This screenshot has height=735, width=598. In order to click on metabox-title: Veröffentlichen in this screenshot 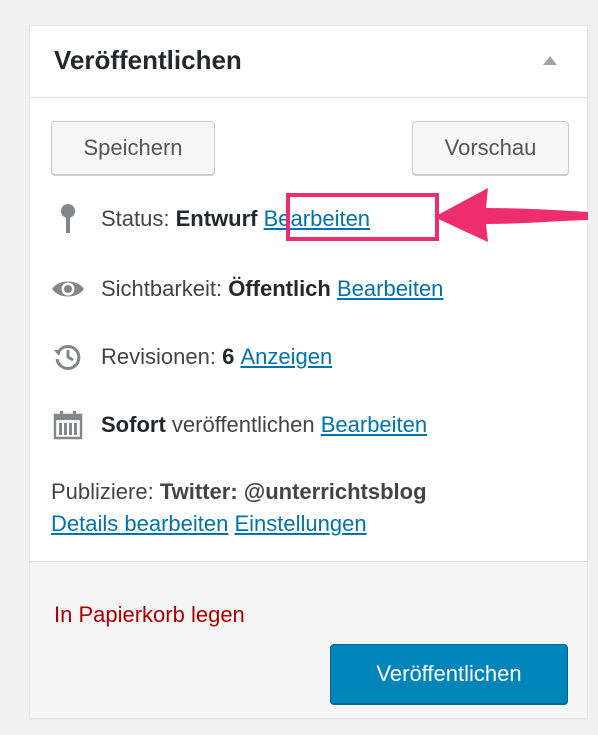, I will do `click(148, 60)`.